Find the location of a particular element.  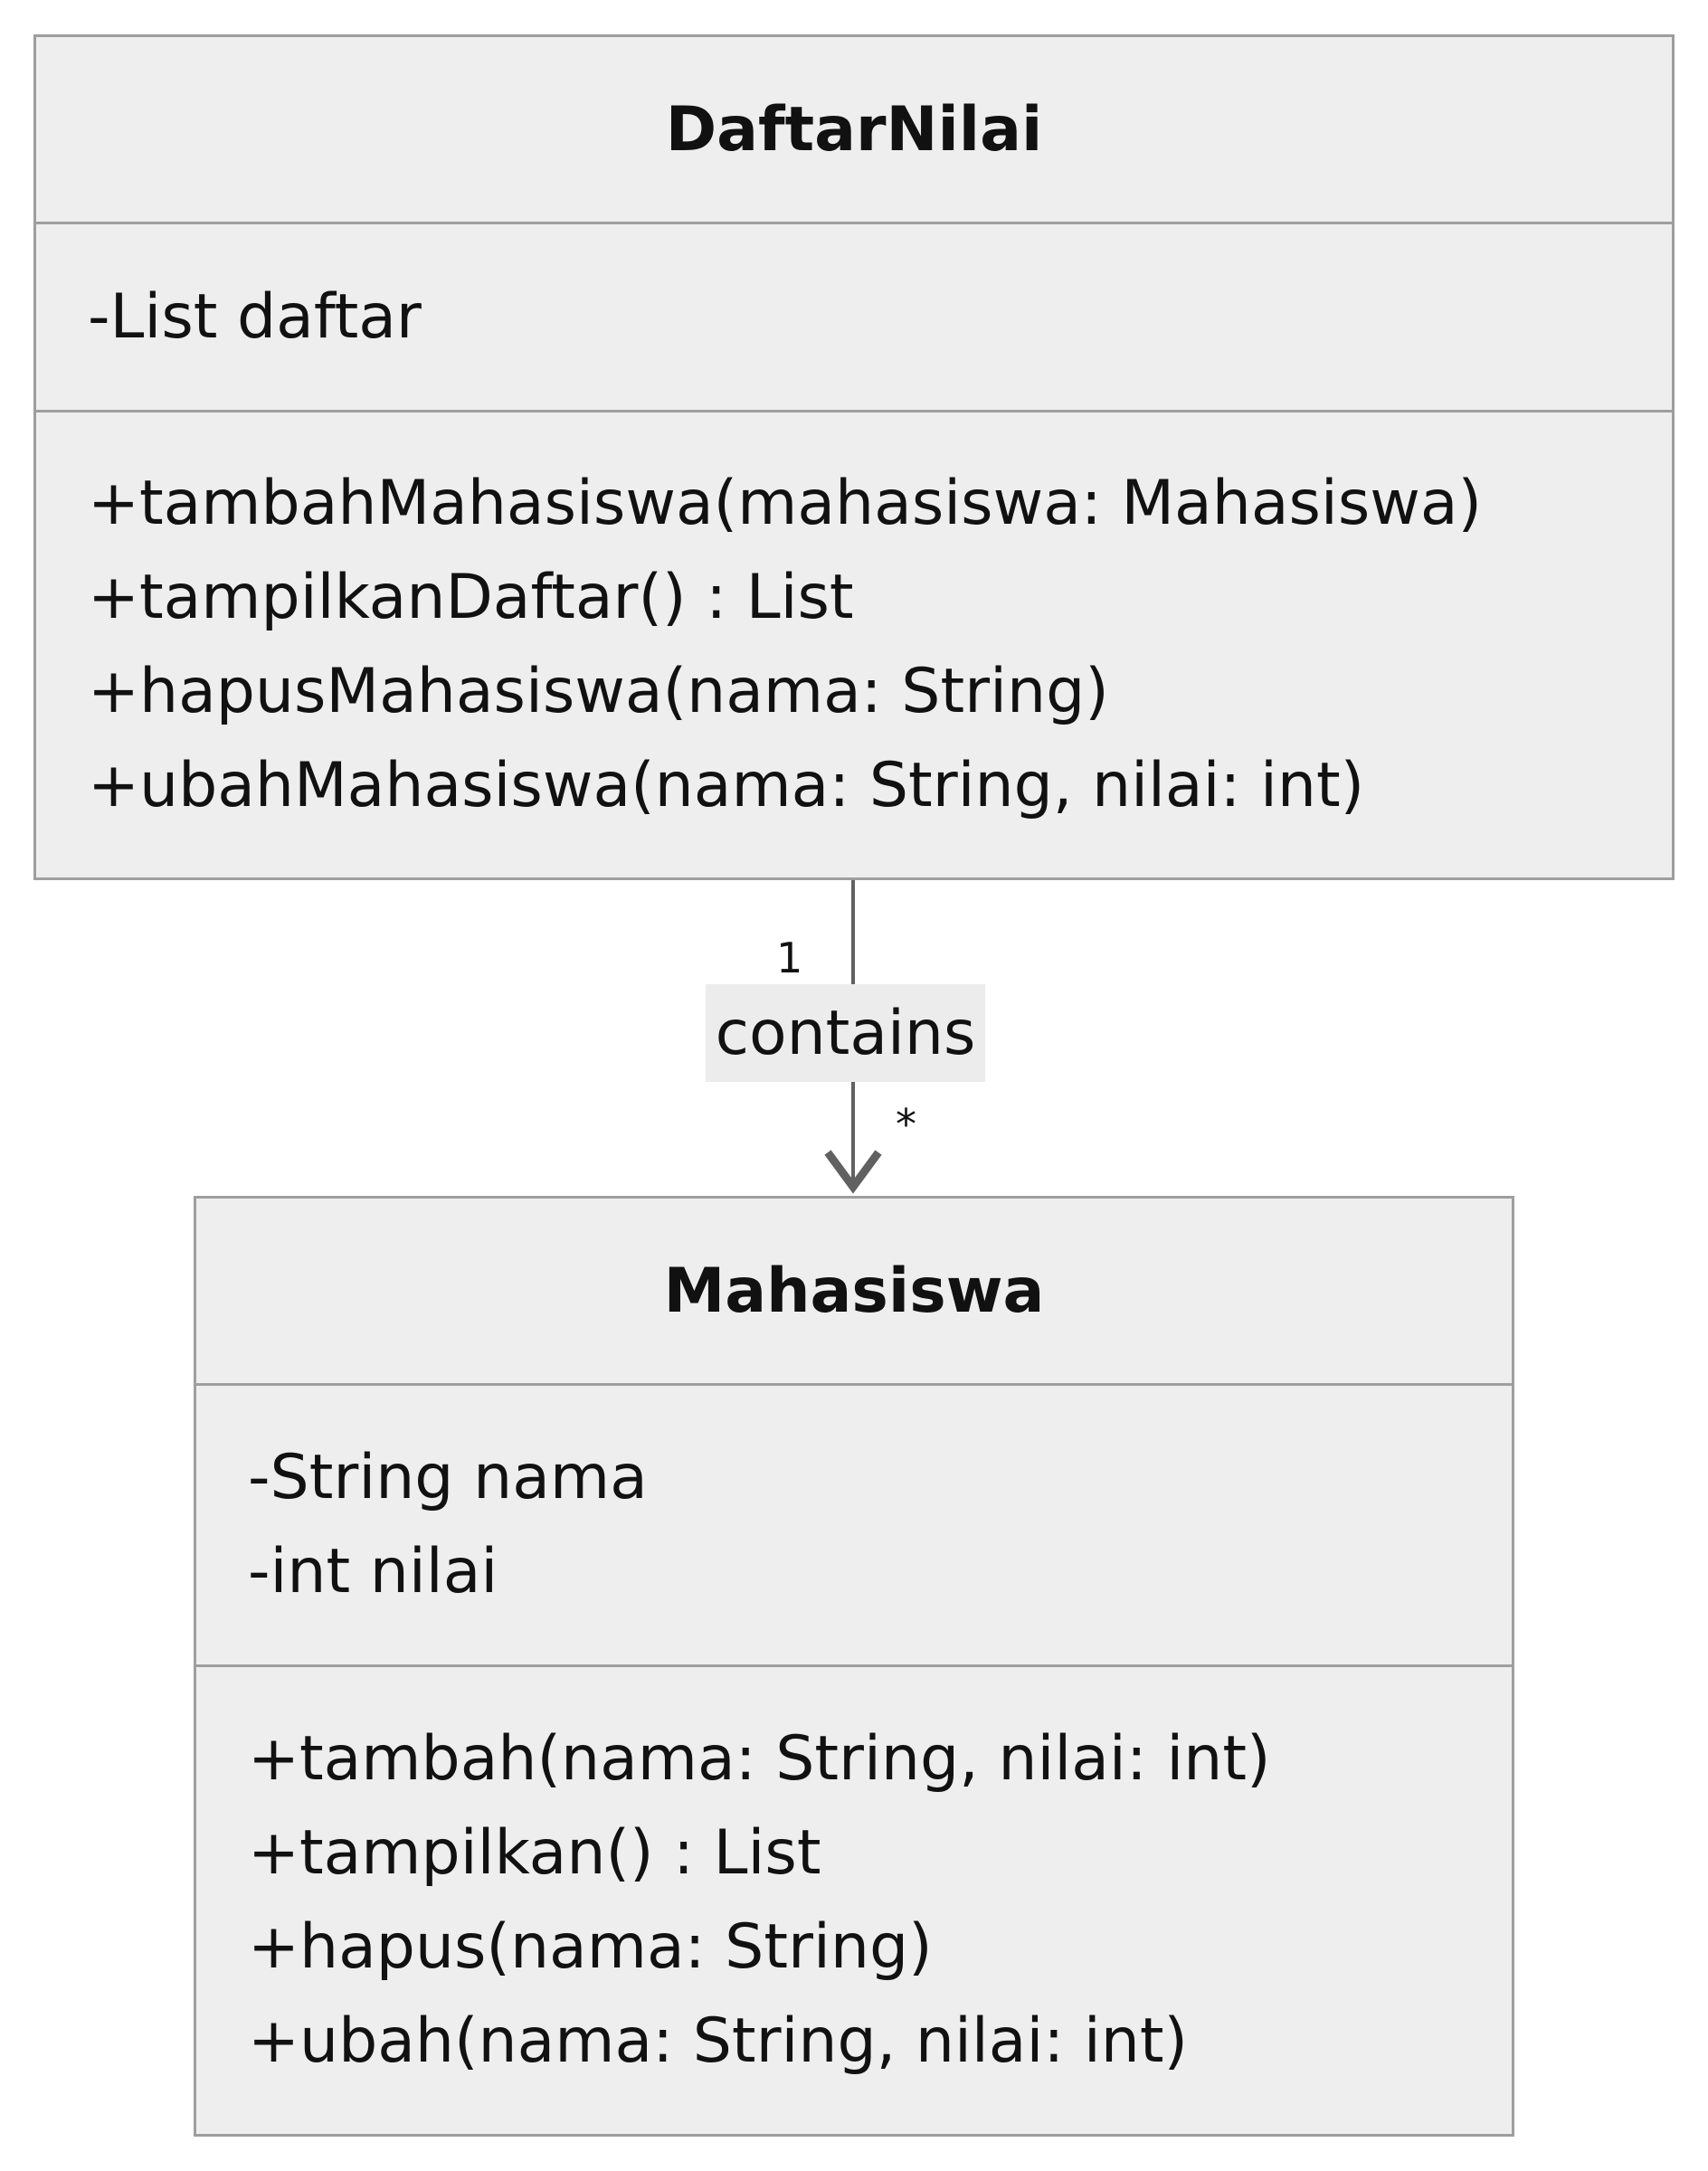

method: +ubah(nama: String, nilai: int) is located at coordinates (718, 2041).